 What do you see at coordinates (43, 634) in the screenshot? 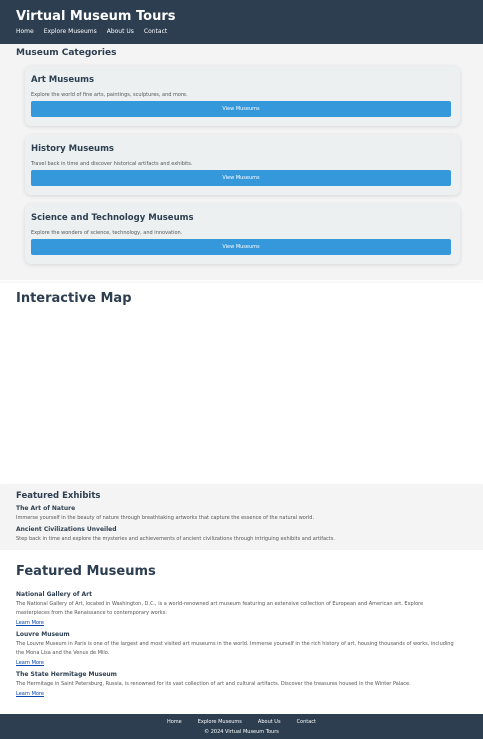
I see `museum-name: Louvre Museum` at bounding box center [43, 634].